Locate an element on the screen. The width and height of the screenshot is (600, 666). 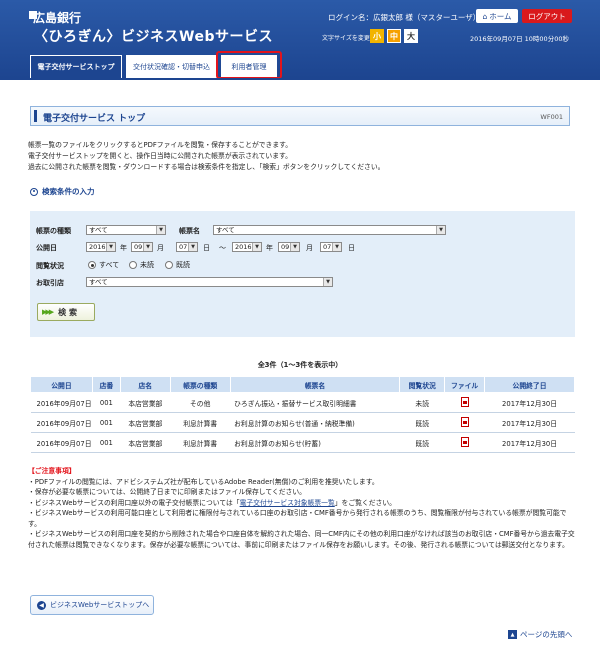
search-section-heading: 検索条件の入力 is located at coordinates (62, 191).